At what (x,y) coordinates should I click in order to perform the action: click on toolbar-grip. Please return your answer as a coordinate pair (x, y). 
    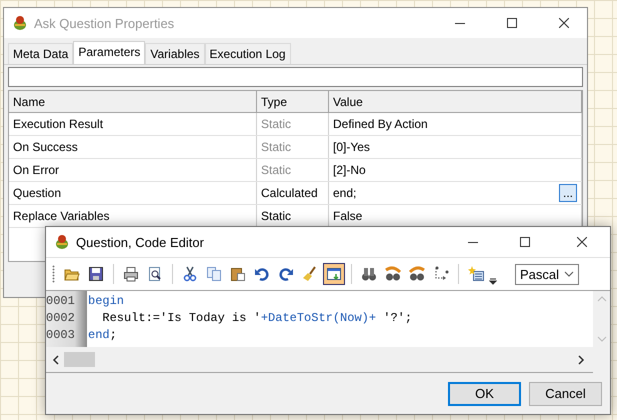
    Looking at the image, I should click on (53, 274).